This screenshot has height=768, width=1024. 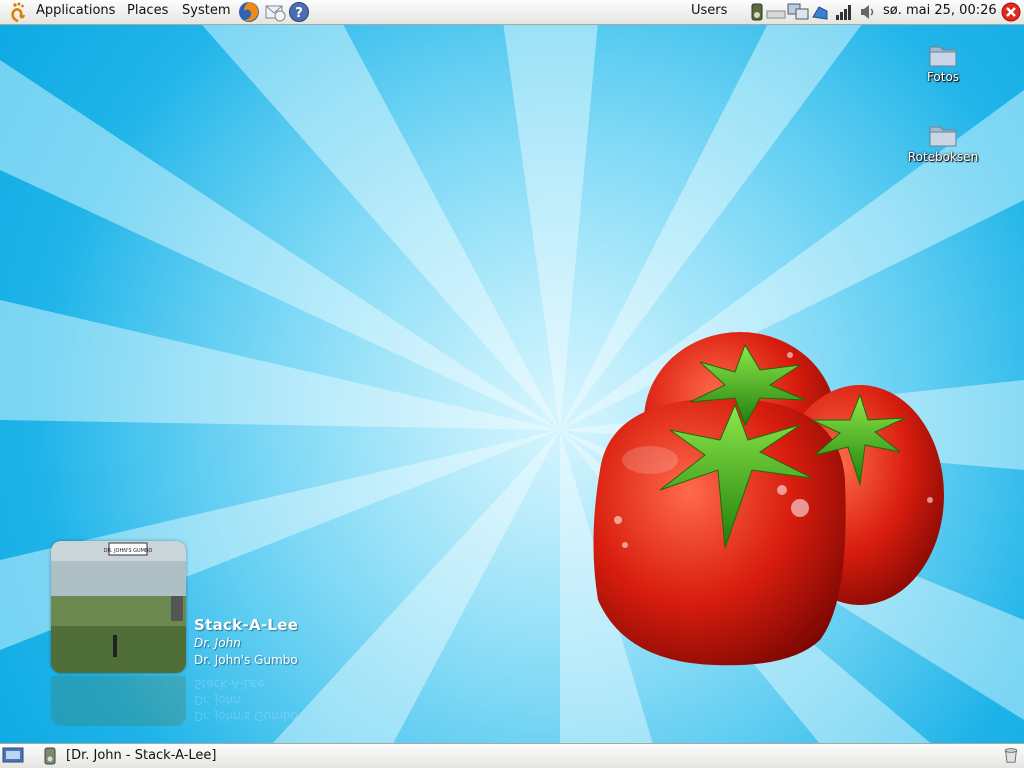 I want to click on trash-icon, so click(x=1011, y=755).